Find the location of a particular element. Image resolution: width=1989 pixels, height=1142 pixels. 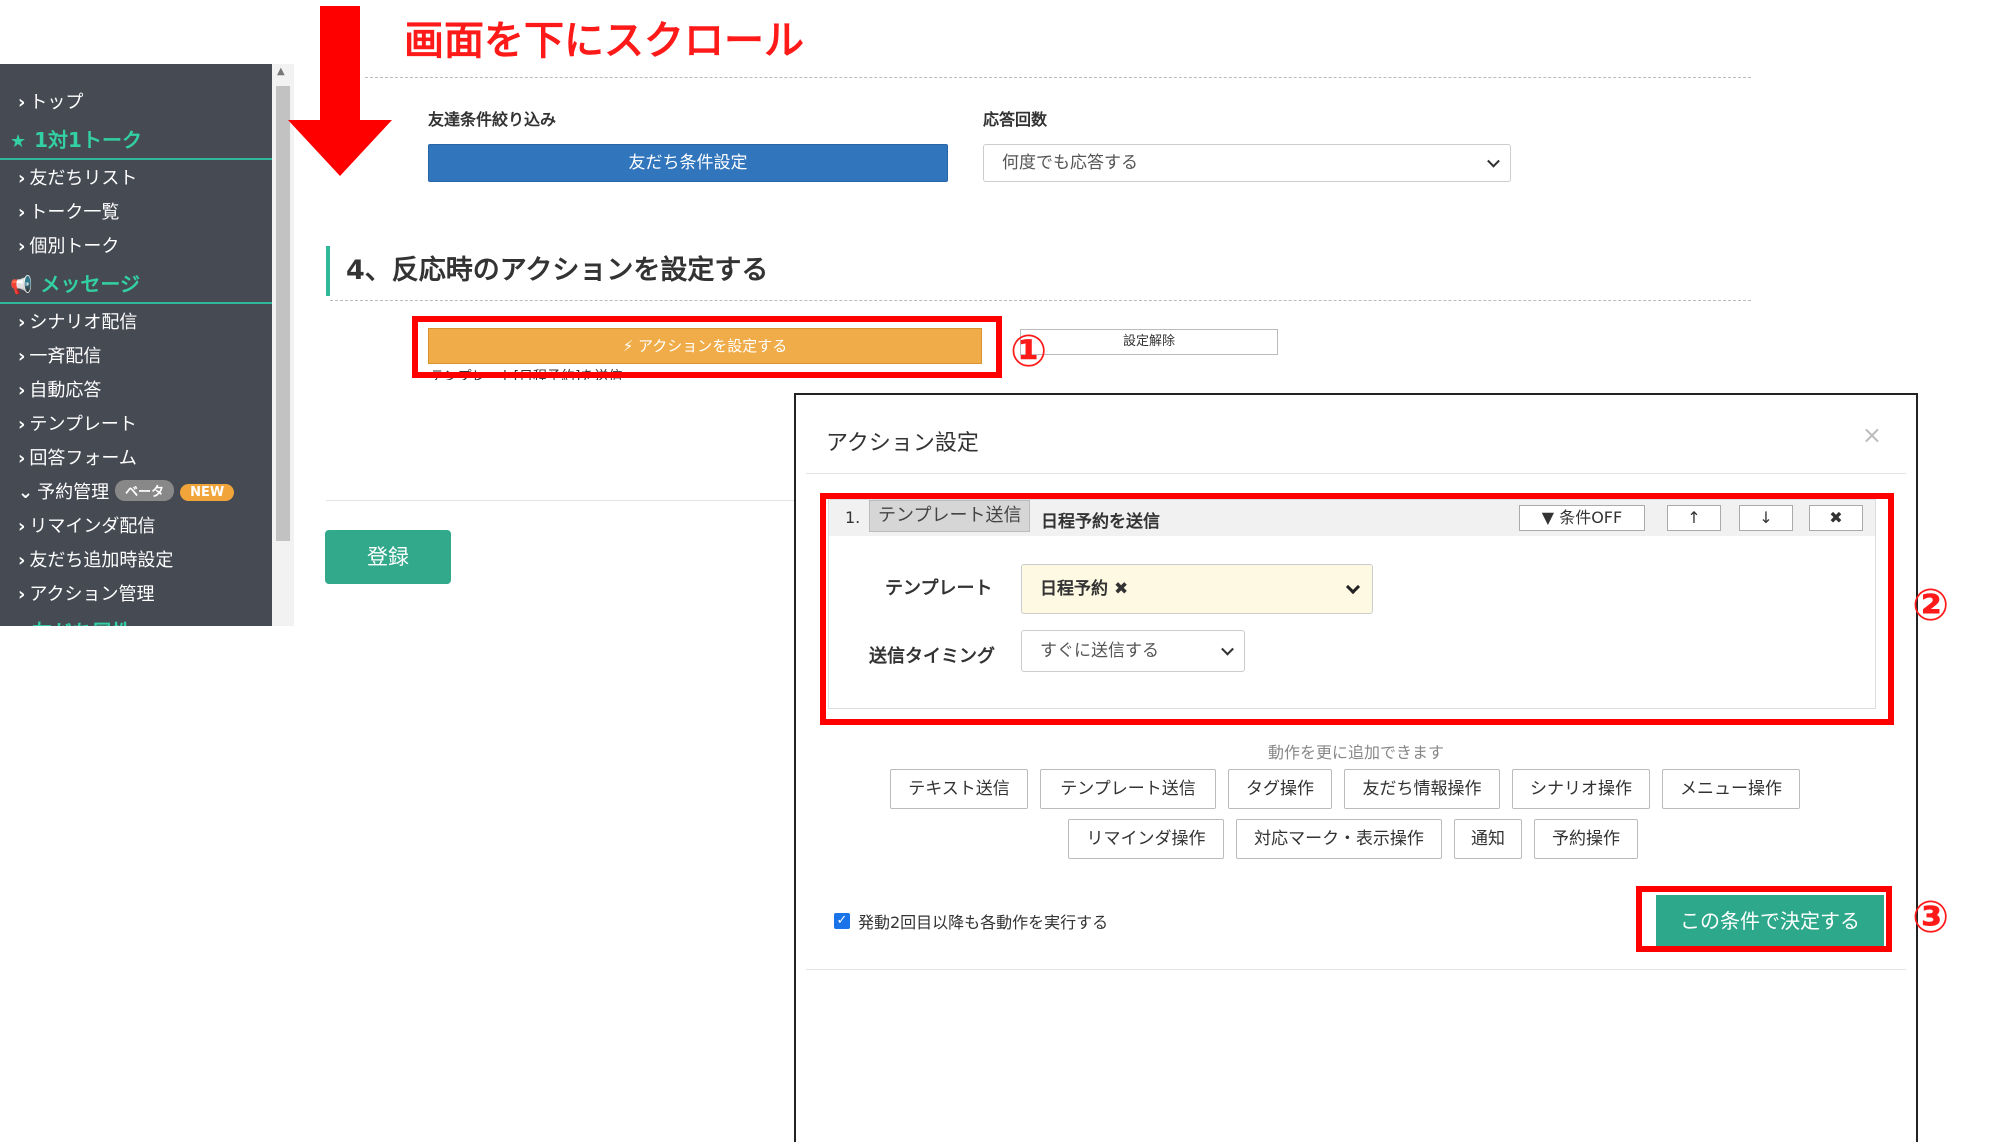

step-number-3: ③ is located at coordinates (1931, 917).